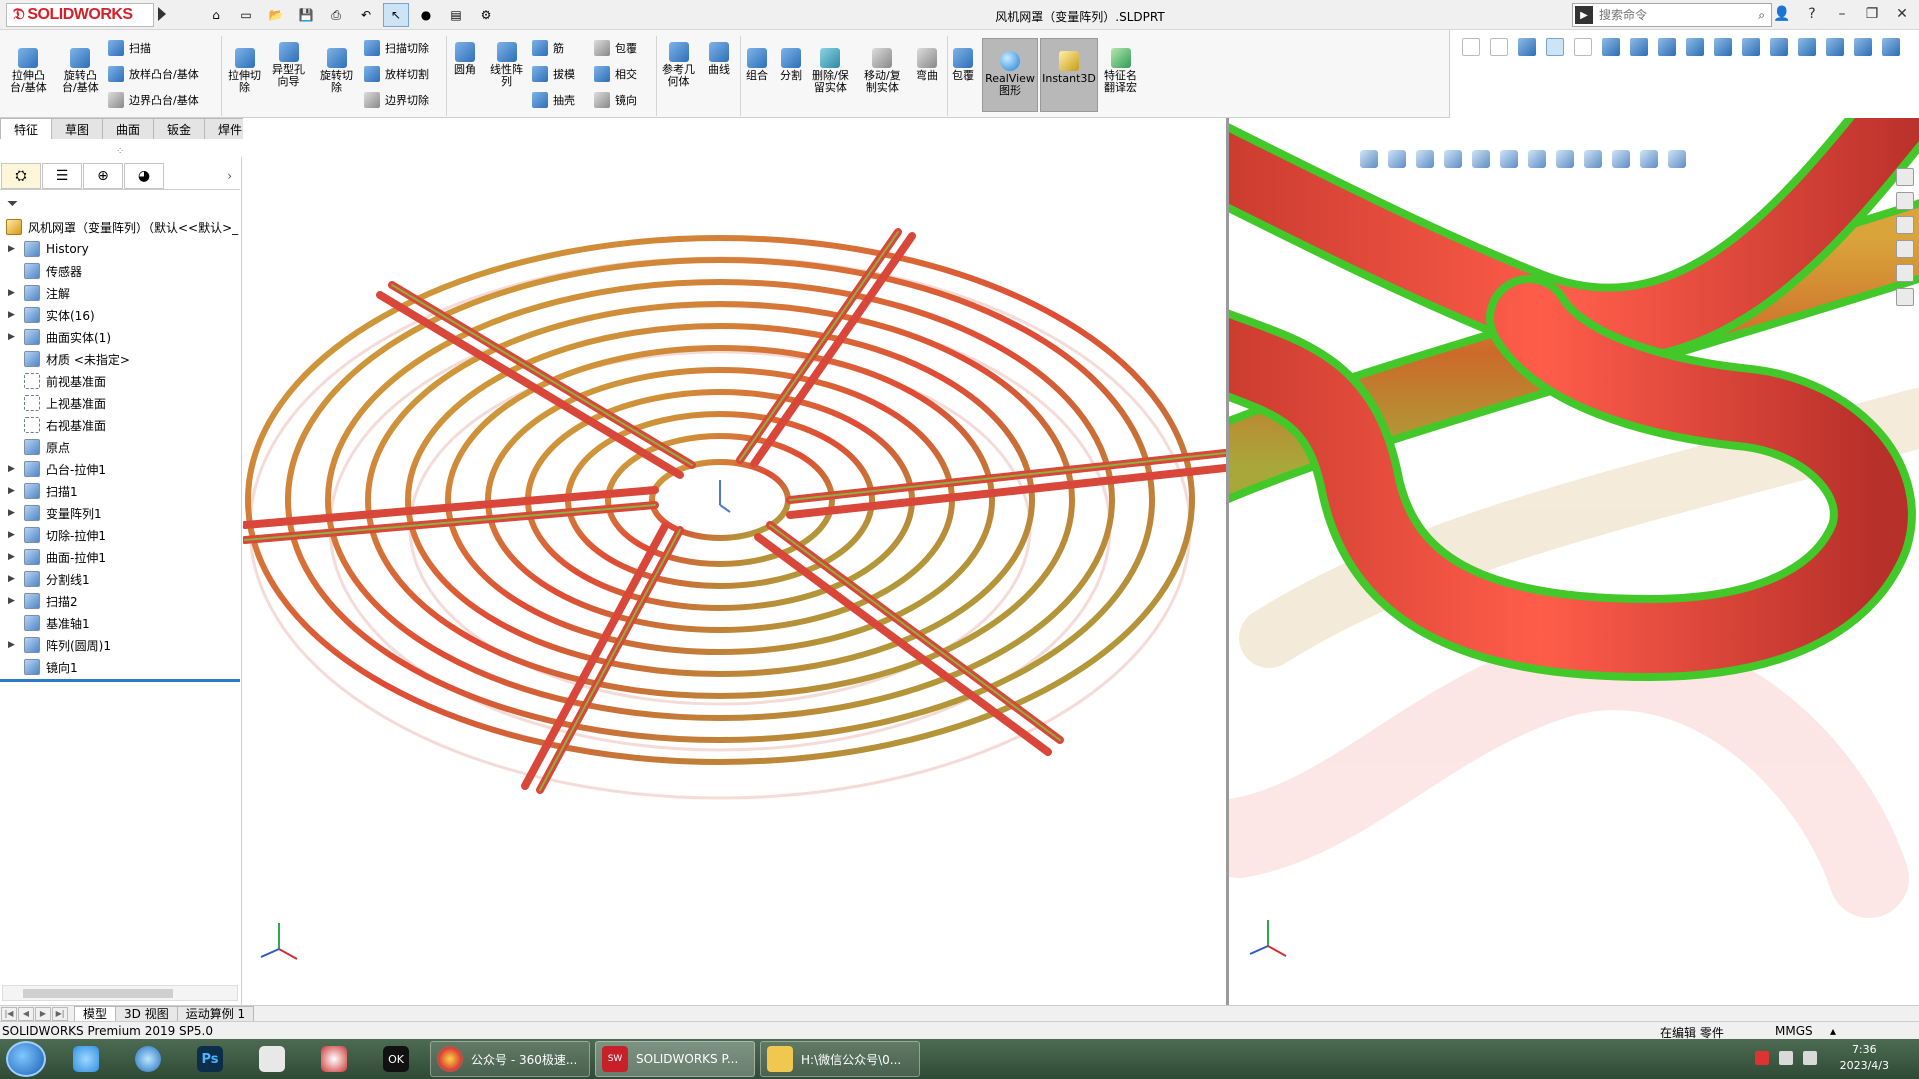  Describe the element at coordinates (396, 15) in the screenshot. I see `select-pointer-icon: ↖` at that location.